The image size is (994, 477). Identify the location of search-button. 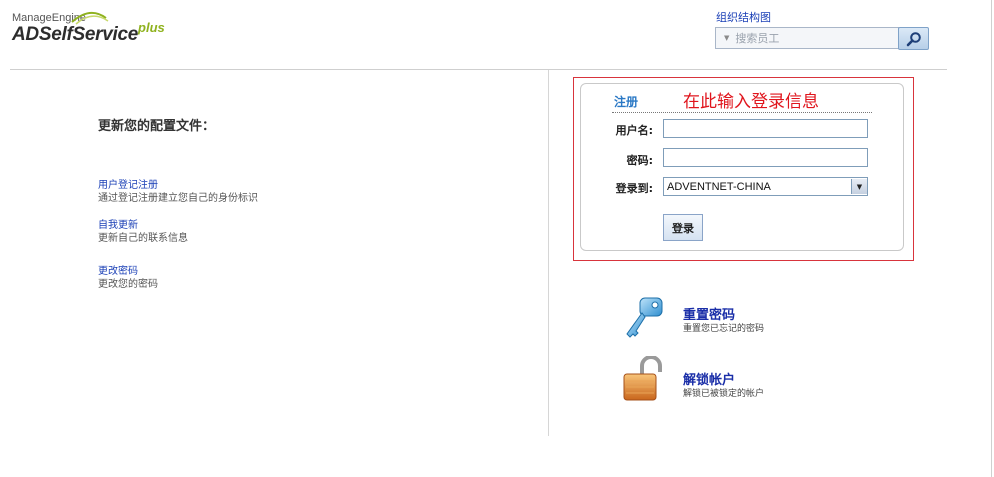
(913, 38).